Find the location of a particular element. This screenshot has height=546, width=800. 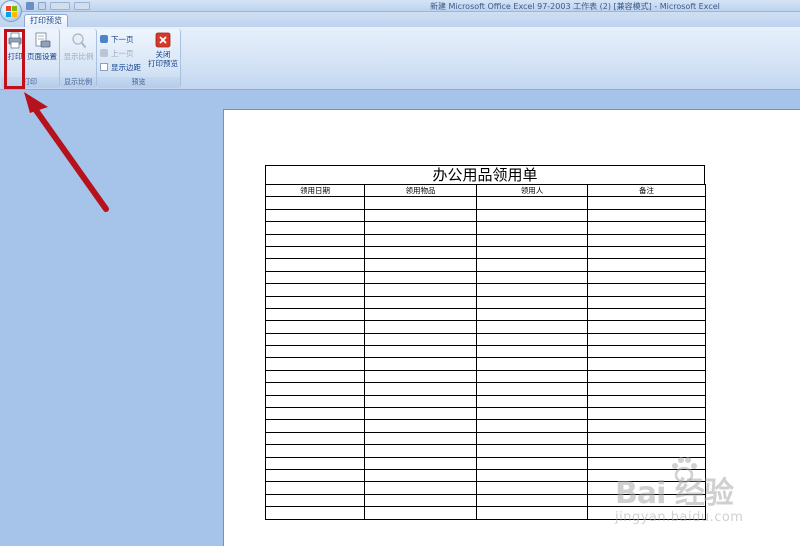

annotation-arrow-icon is located at coordinates (66, 152).